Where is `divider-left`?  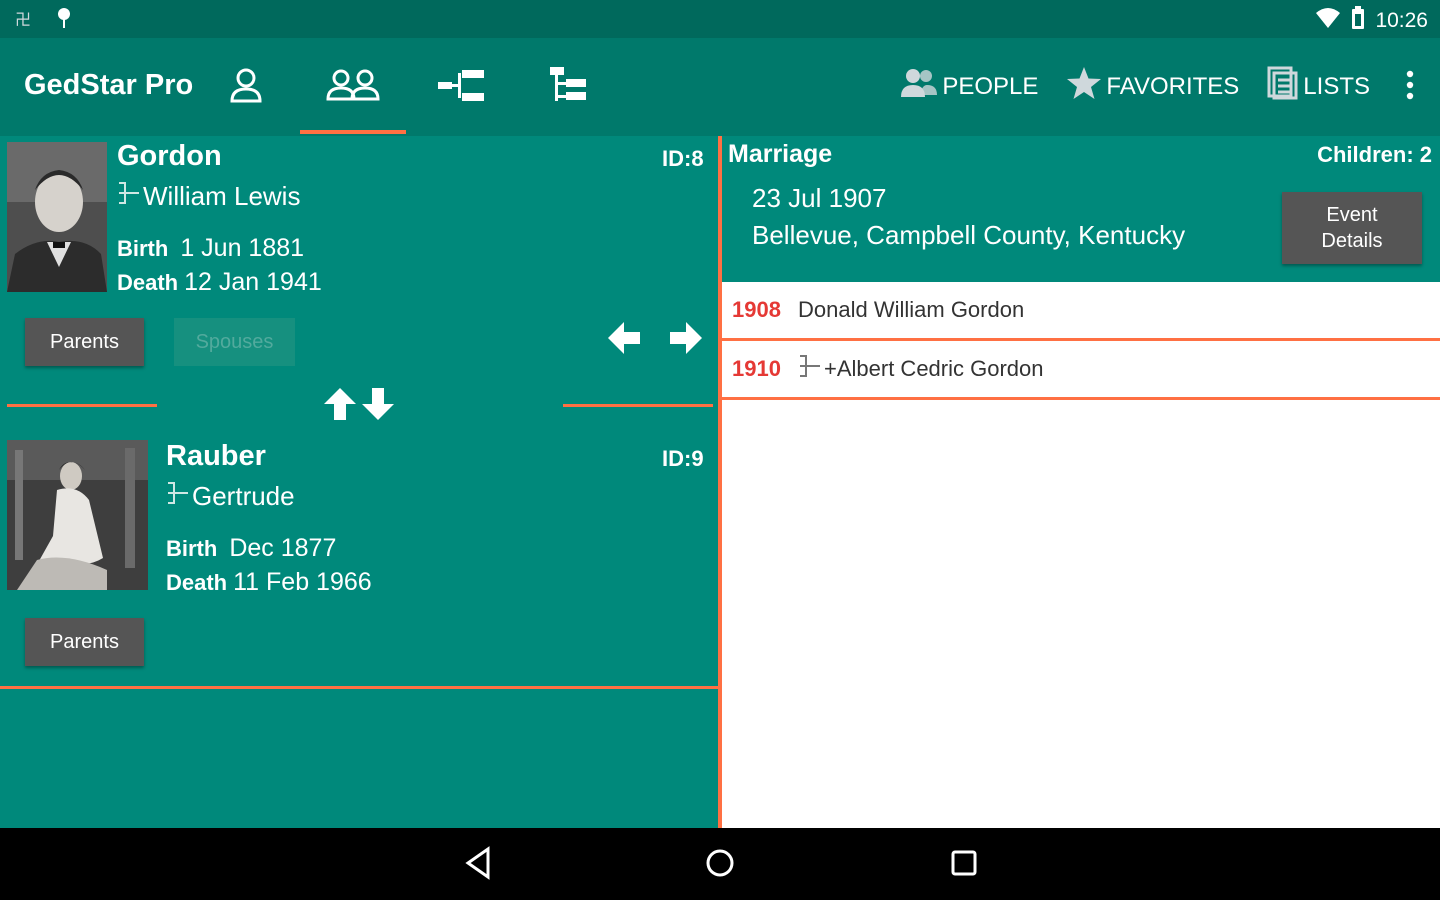
divider-left is located at coordinates (82, 405).